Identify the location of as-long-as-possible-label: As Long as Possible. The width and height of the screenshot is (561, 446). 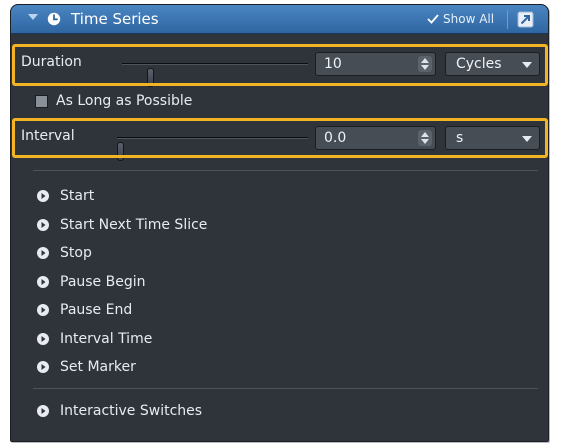
(124, 101).